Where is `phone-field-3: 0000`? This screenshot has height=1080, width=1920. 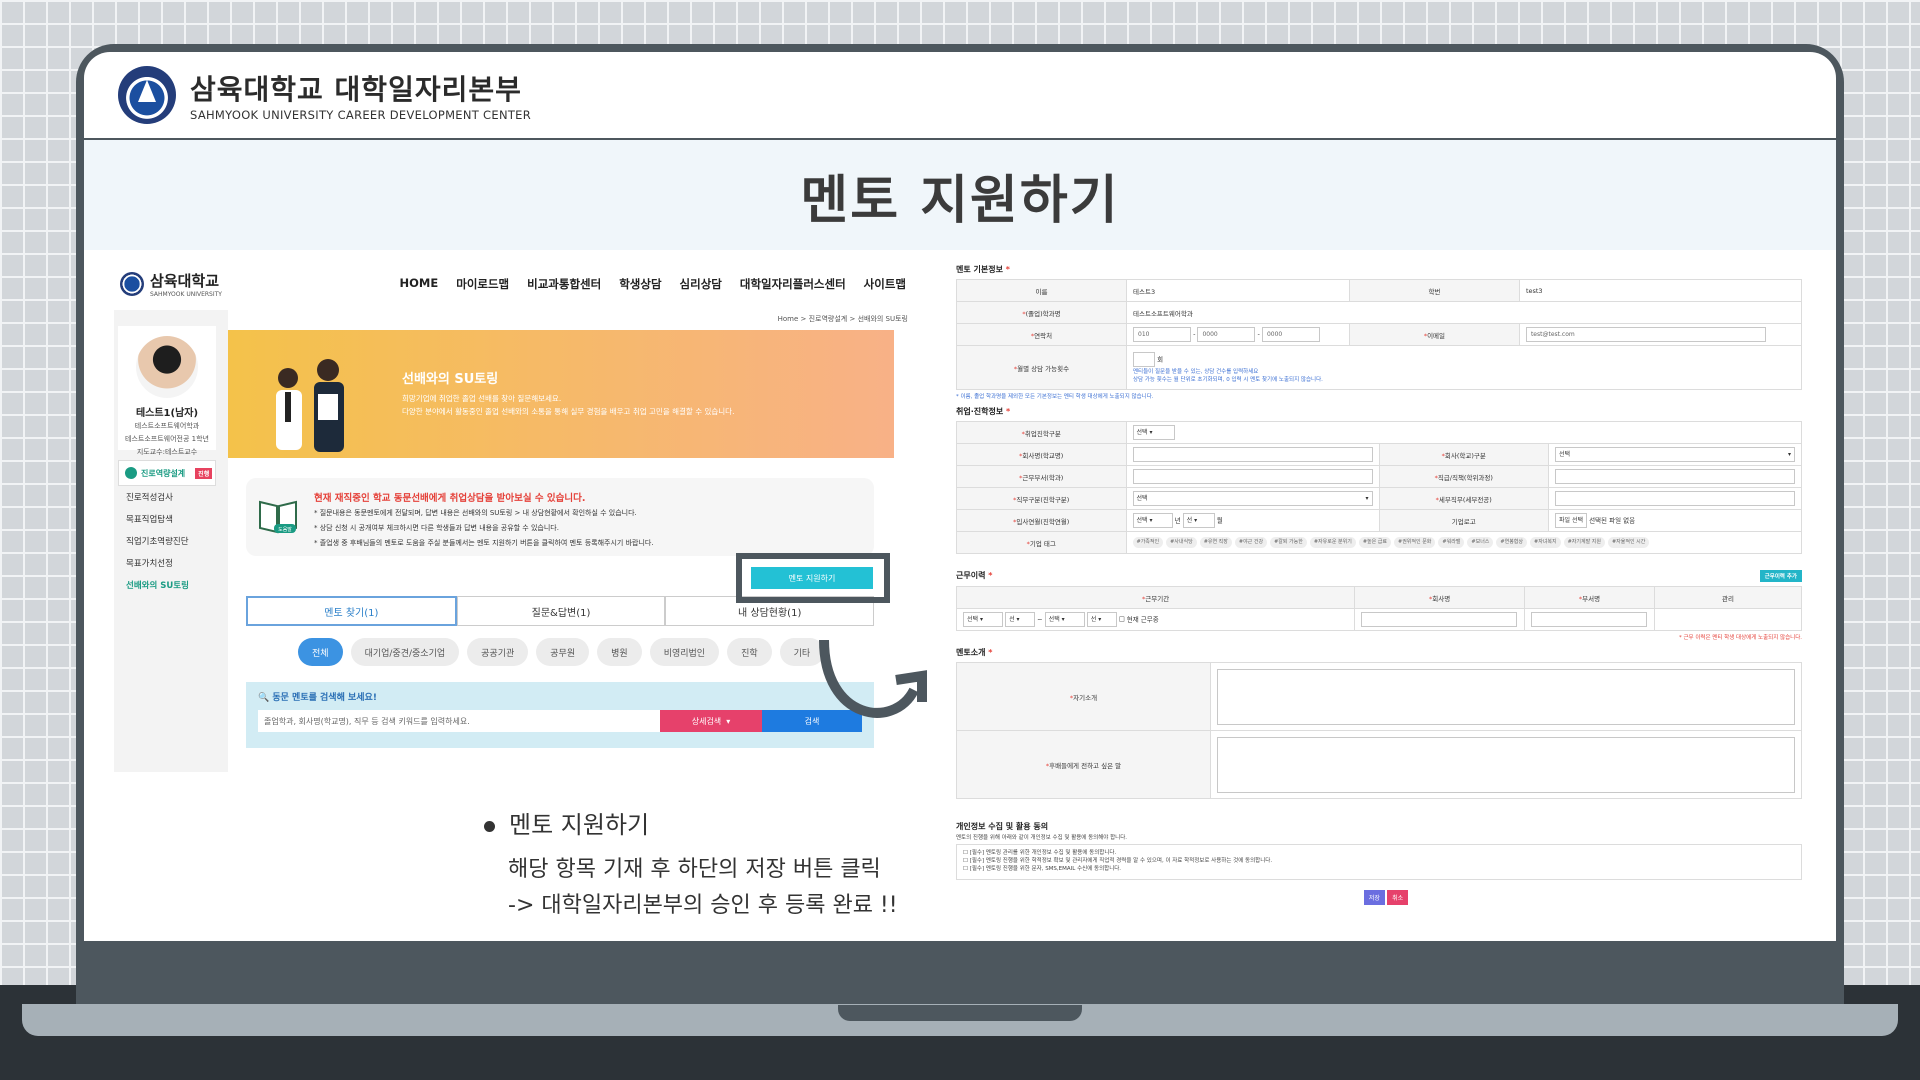
phone-field-3: 0000 is located at coordinates (1290, 334).